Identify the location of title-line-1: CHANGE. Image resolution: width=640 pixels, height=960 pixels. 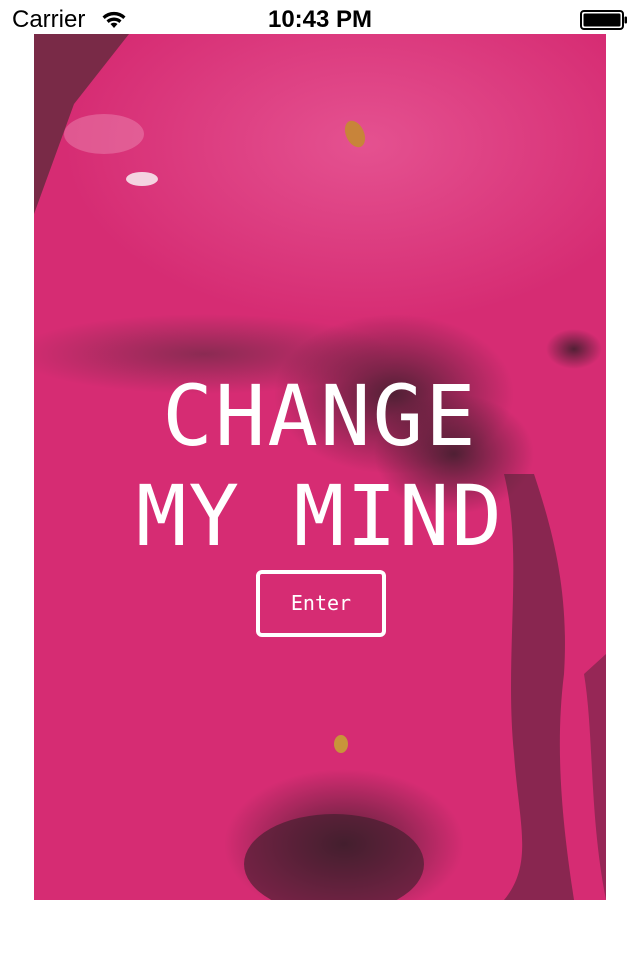
(320, 416).